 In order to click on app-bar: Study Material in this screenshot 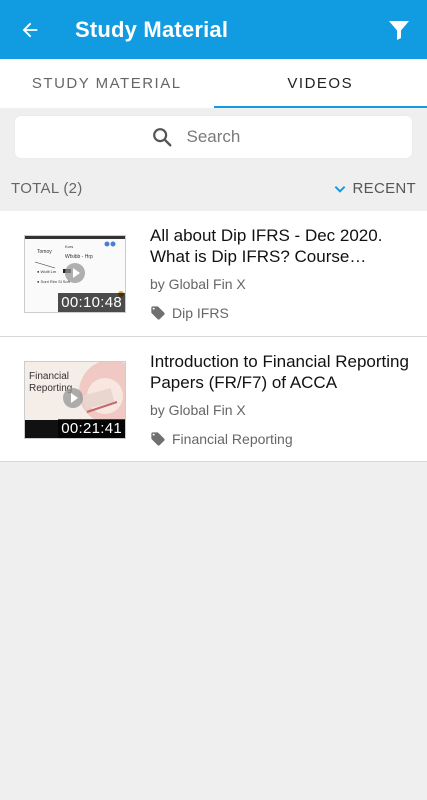, I will do `click(213, 29)`.